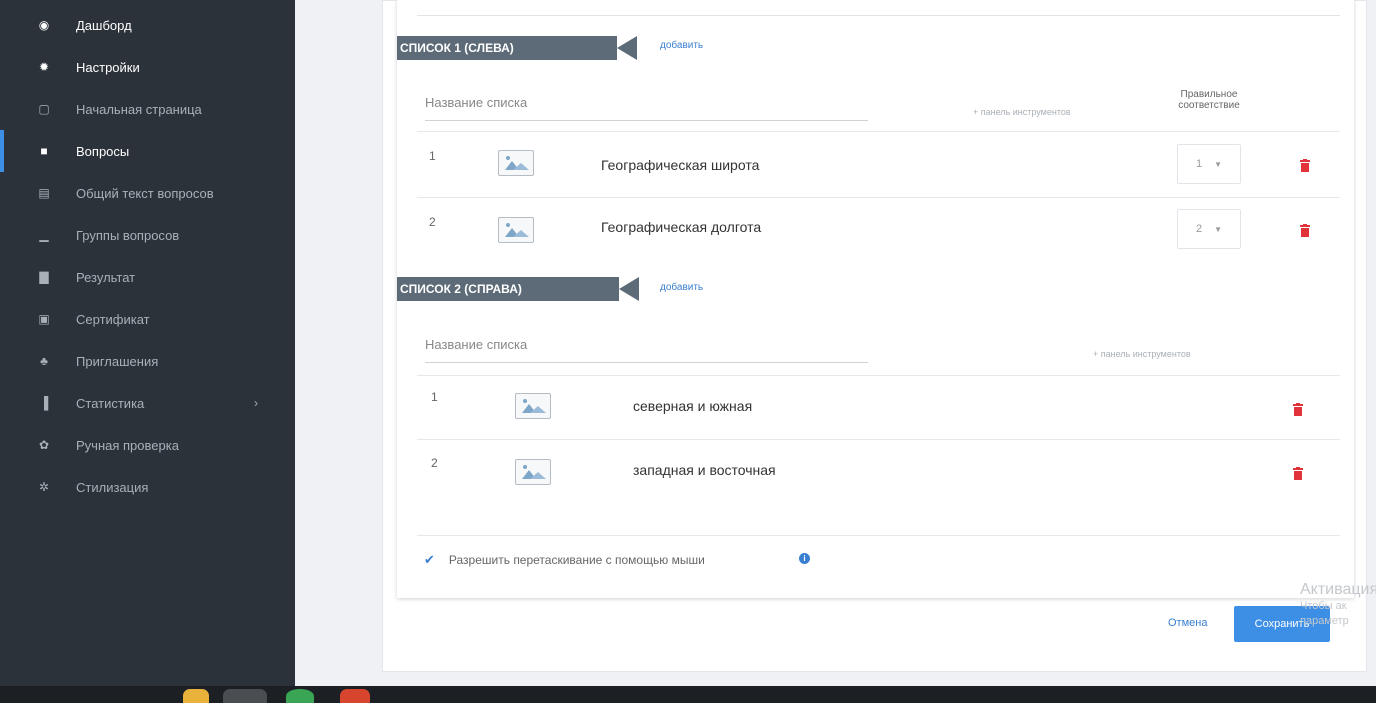 This screenshot has height=703, width=1376. What do you see at coordinates (139, 109) in the screenshot?
I see `sidebar-item-label: Начальная страница` at bounding box center [139, 109].